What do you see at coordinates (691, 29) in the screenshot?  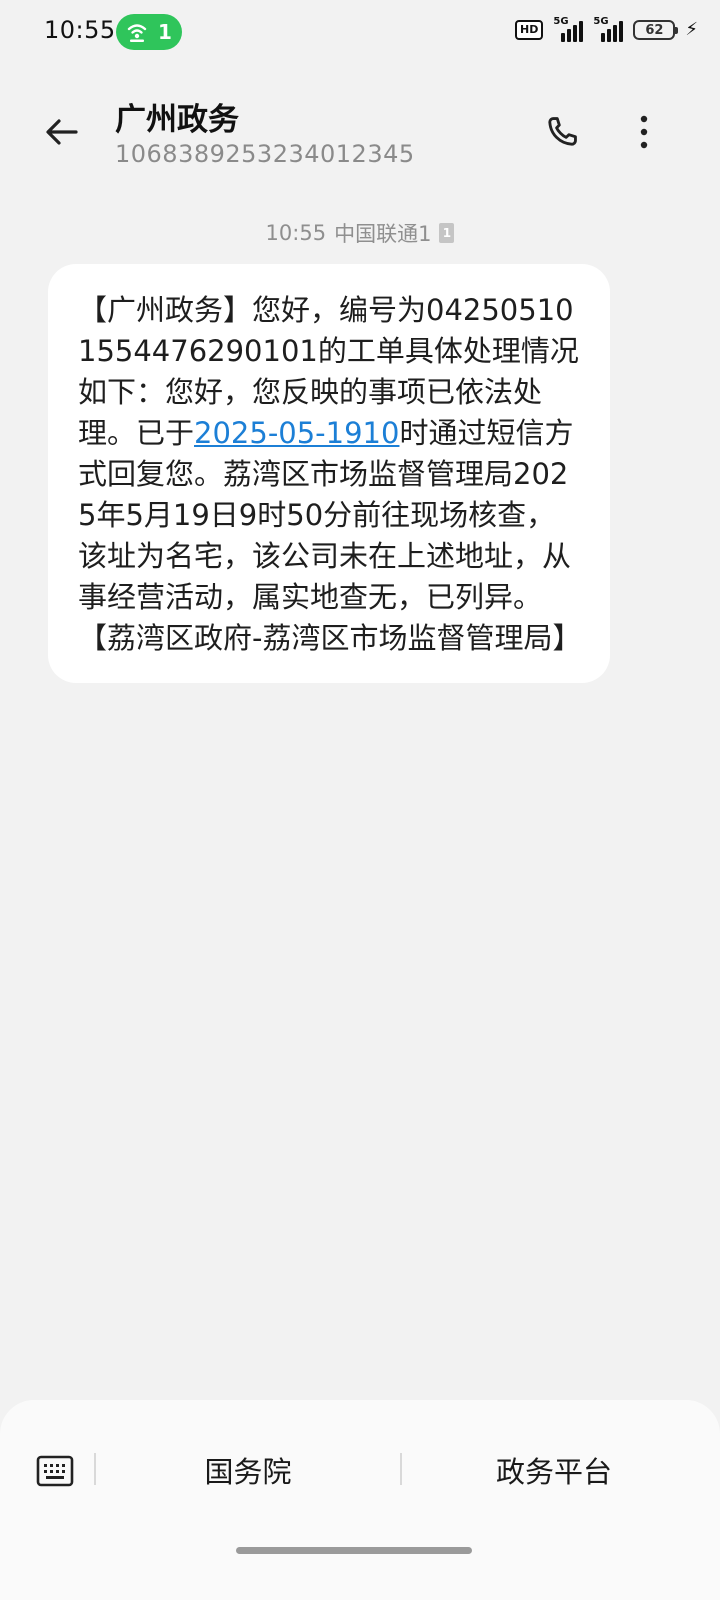 I see `charging-icon: ⚡` at bounding box center [691, 29].